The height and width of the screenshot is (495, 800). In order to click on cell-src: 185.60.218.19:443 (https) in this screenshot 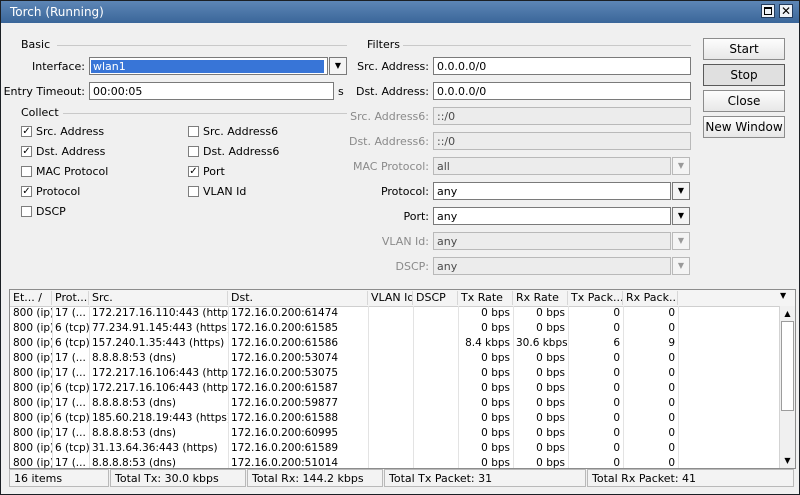, I will do `click(160, 418)`.